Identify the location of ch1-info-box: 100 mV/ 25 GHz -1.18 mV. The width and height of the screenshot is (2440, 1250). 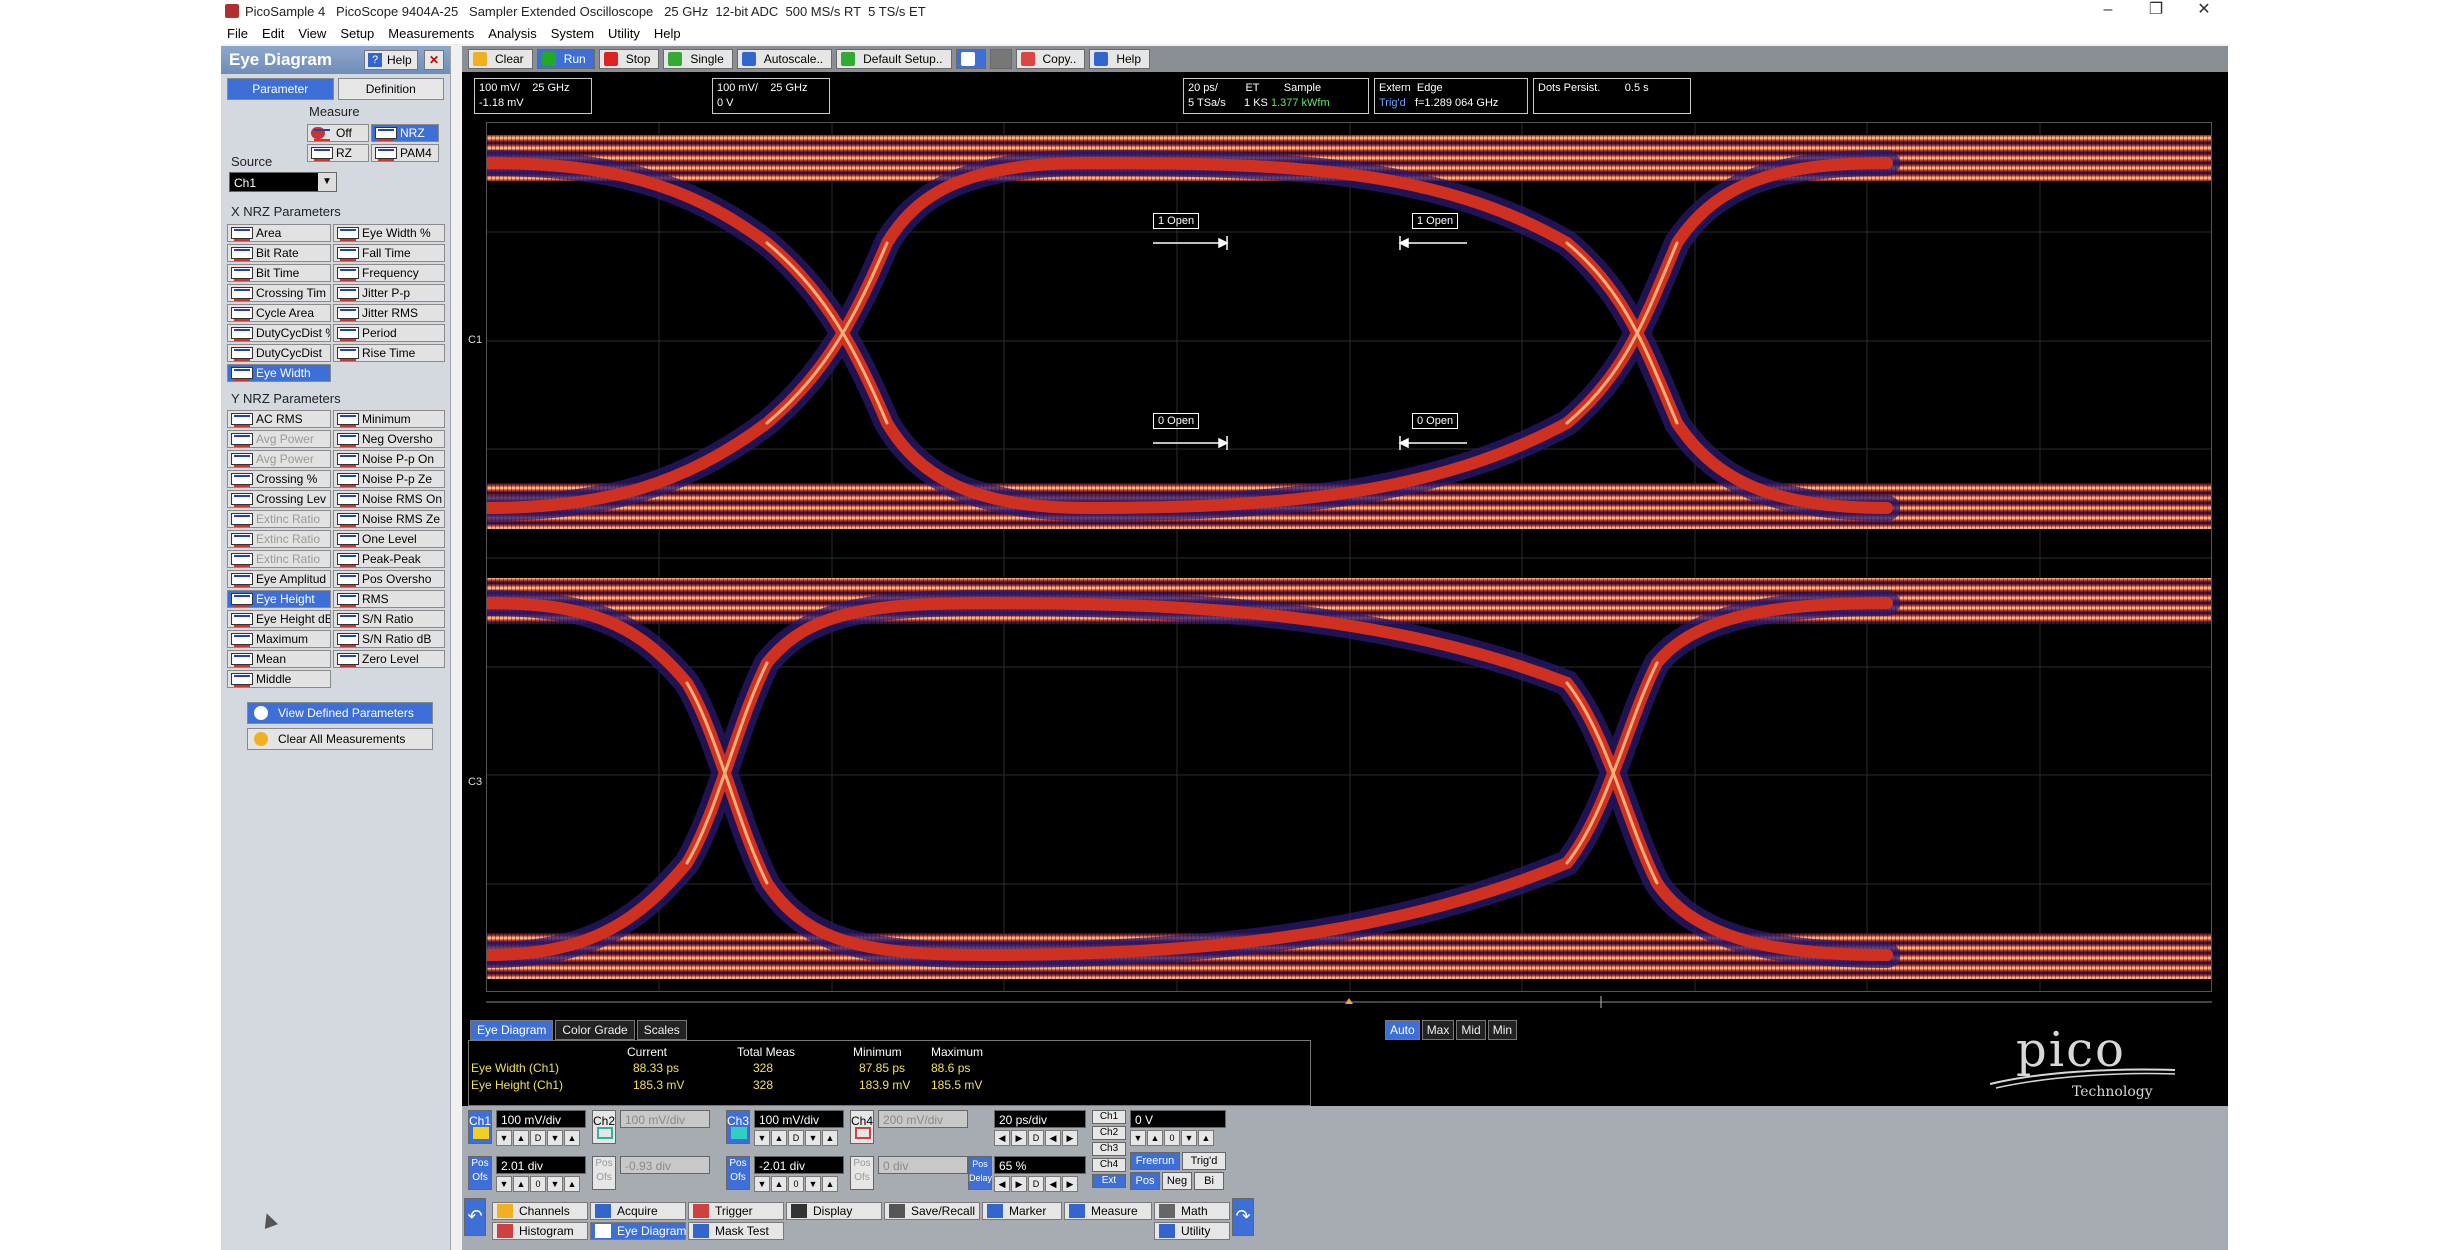
(533, 96).